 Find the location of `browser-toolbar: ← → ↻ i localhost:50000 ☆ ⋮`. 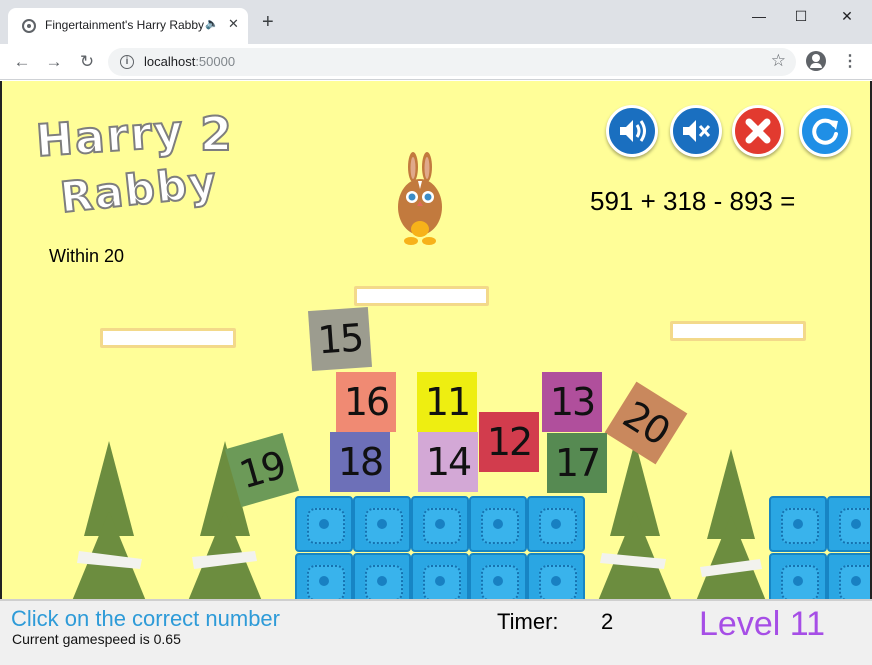

browser-toolbar: ← → ↻ i localhost:50000 ☆ ⋮ is located at coordinates (436, 62).